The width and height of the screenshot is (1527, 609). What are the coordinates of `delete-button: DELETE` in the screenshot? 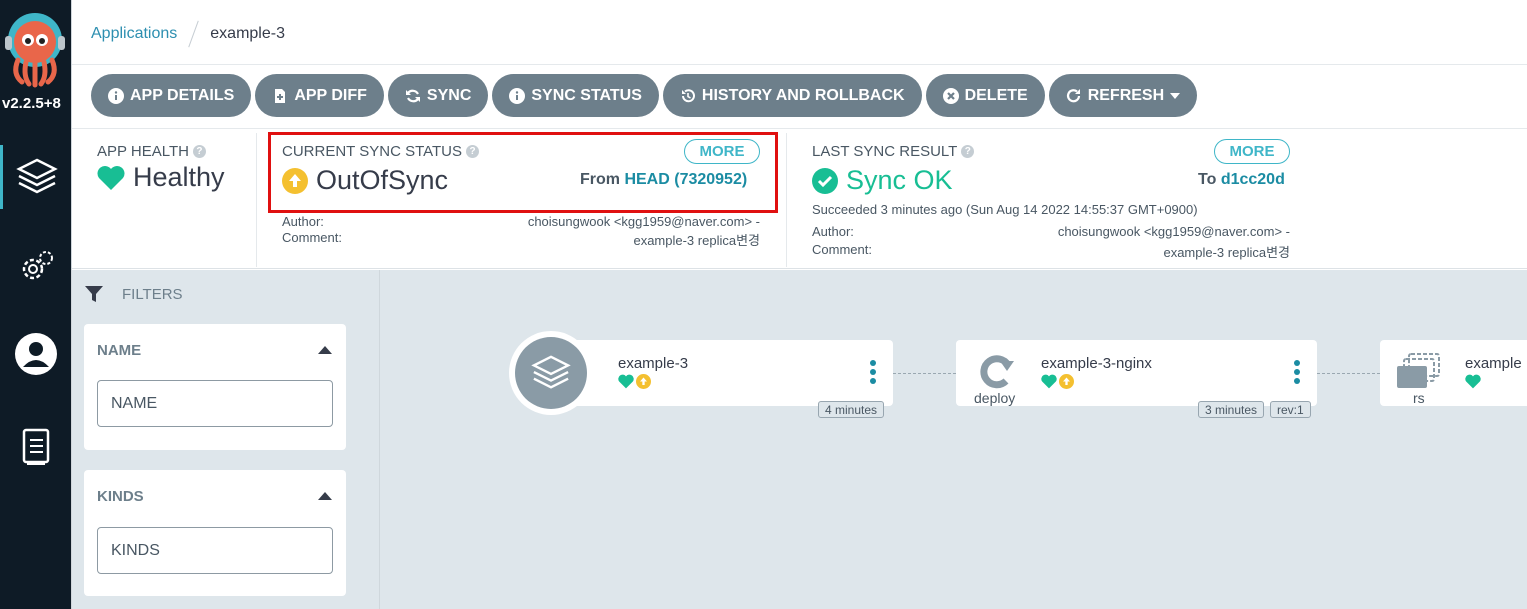 It's located at (985, 95).